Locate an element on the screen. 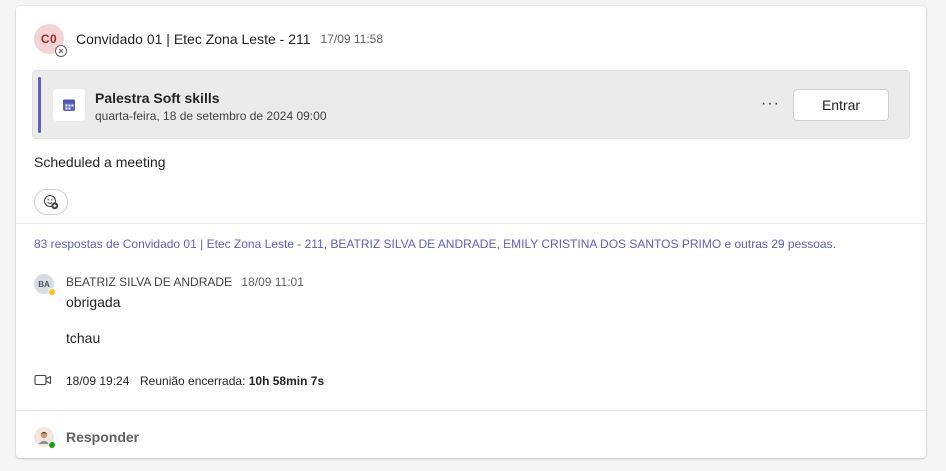  video-camera-icon is located at coordinates (43, 380).